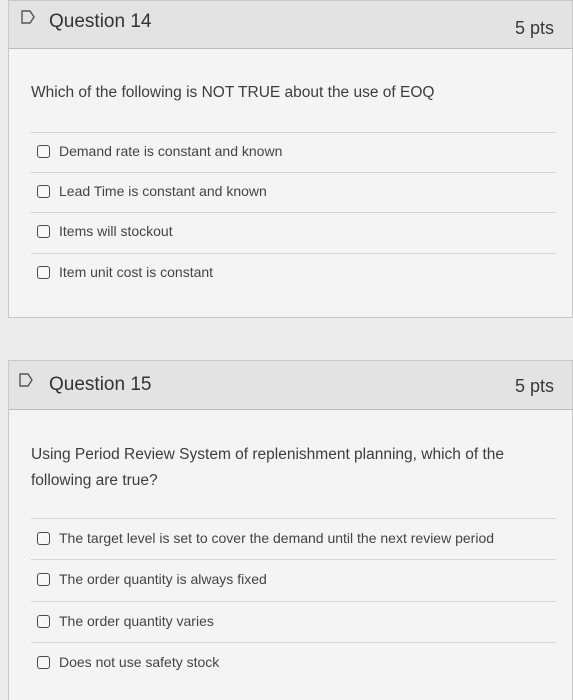  Describe the element at coordinates (534, 28) in the screenshot. I see `question-14-points: 5 pts` at that location.